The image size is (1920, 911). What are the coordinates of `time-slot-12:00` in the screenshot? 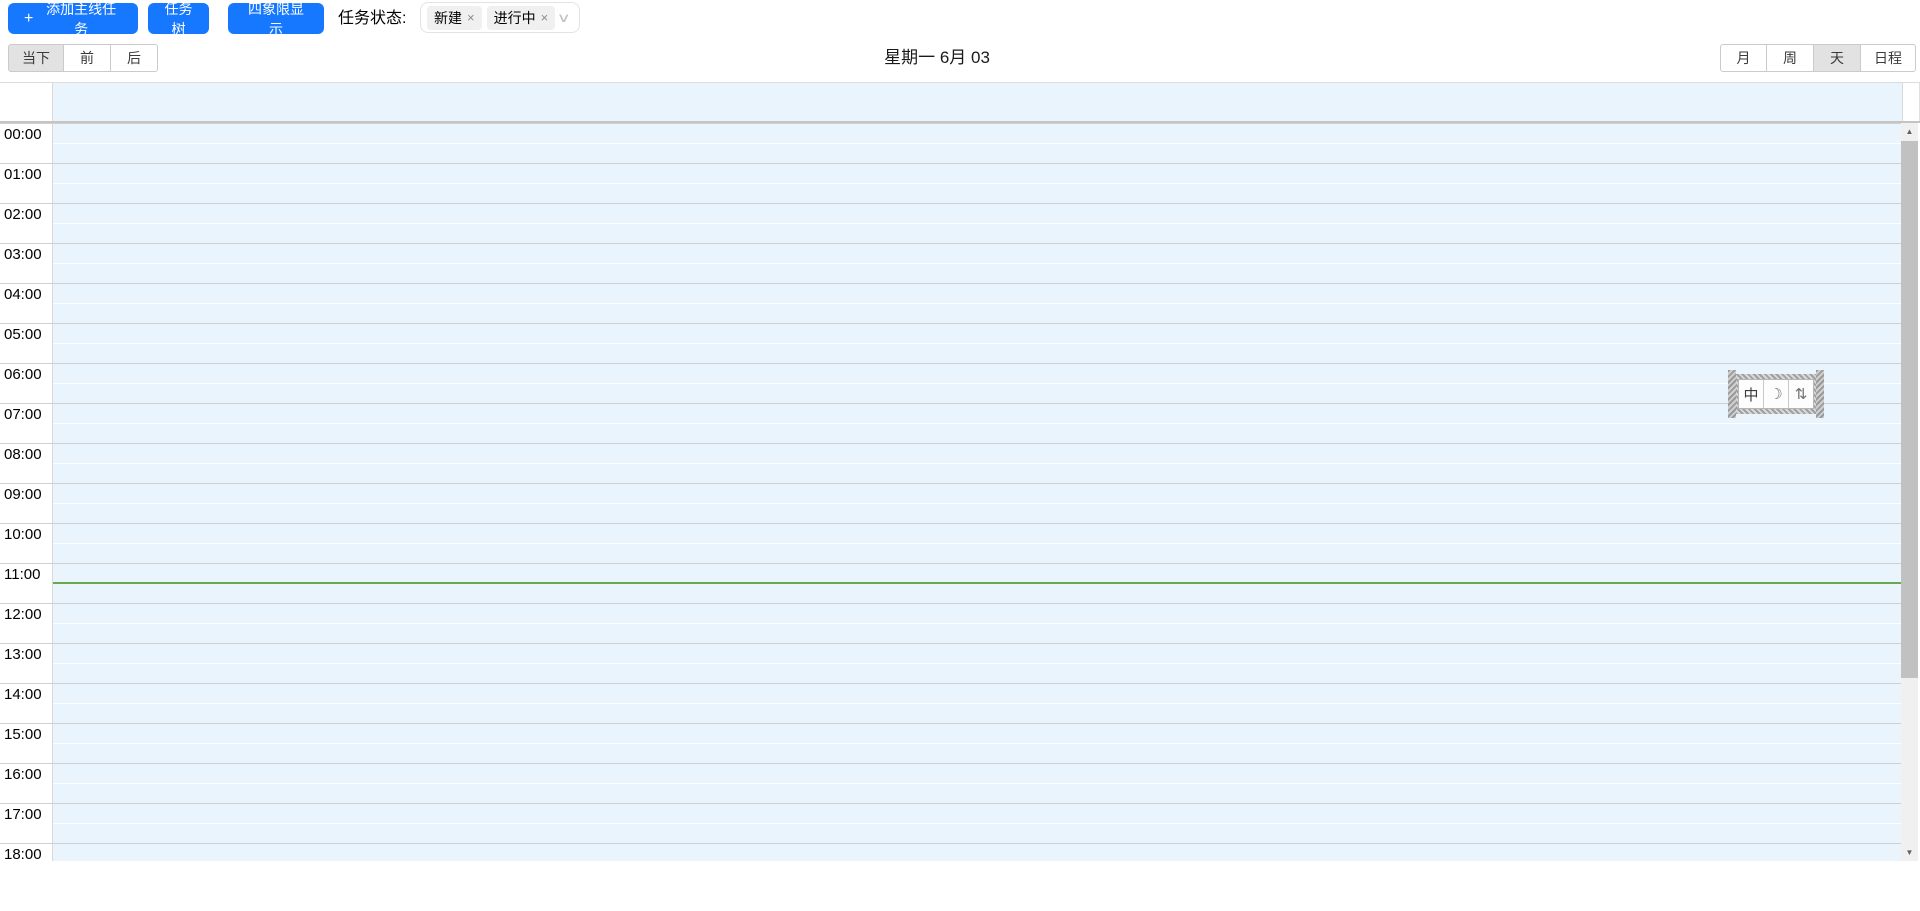 It's located at (977, 623).